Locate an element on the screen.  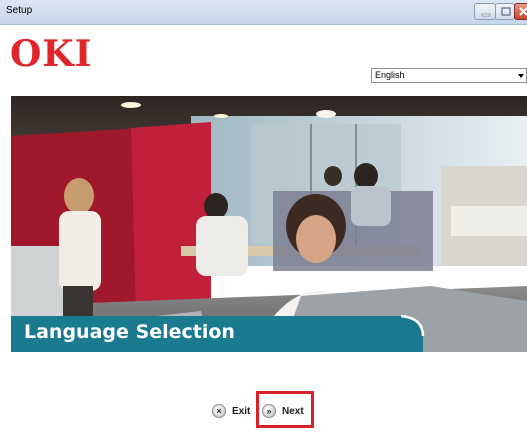
window-title: Setup is located at coordinates (19, 10).